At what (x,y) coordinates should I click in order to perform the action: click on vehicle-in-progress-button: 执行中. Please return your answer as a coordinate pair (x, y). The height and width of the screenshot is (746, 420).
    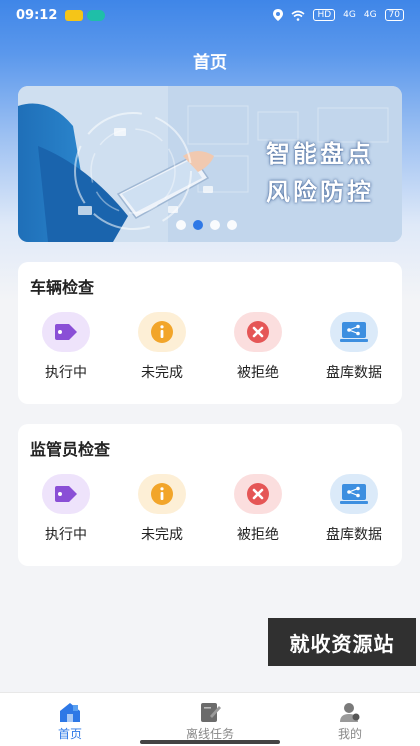
    Looking at the image, I should click on (66, 347).